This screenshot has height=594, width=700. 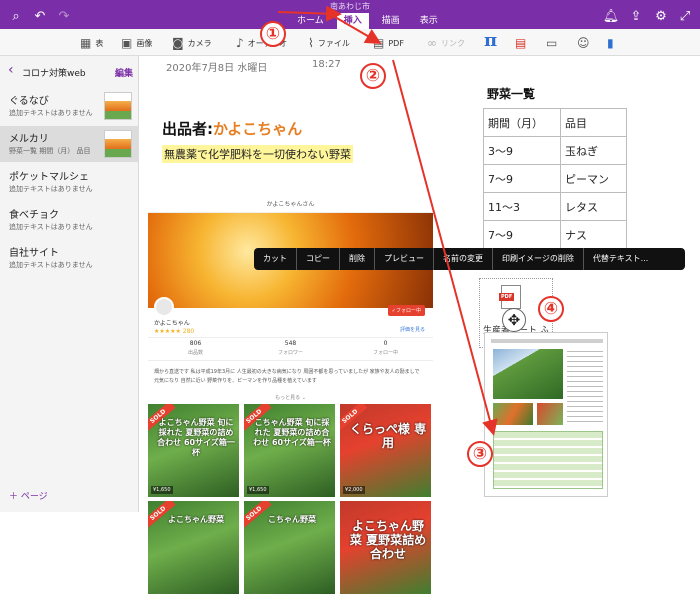 I want to click on page-item-pocket-marche: ポケットマルシェ 追加テキストはありません, so click(x=69, y=182).